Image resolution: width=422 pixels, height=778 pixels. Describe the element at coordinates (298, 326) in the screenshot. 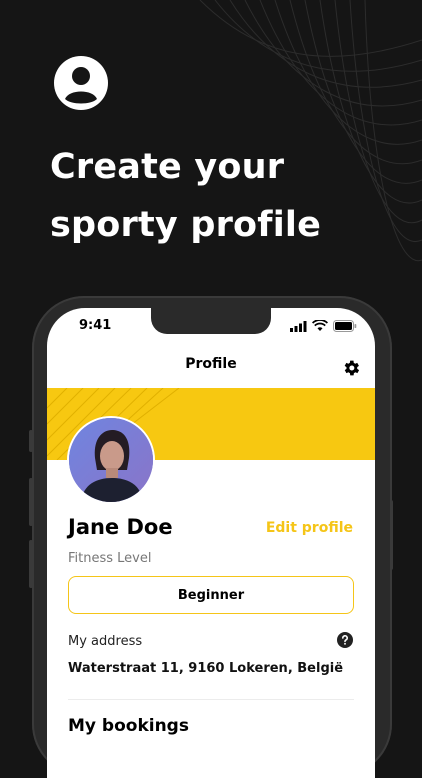

I see `signal-icon` at that location.